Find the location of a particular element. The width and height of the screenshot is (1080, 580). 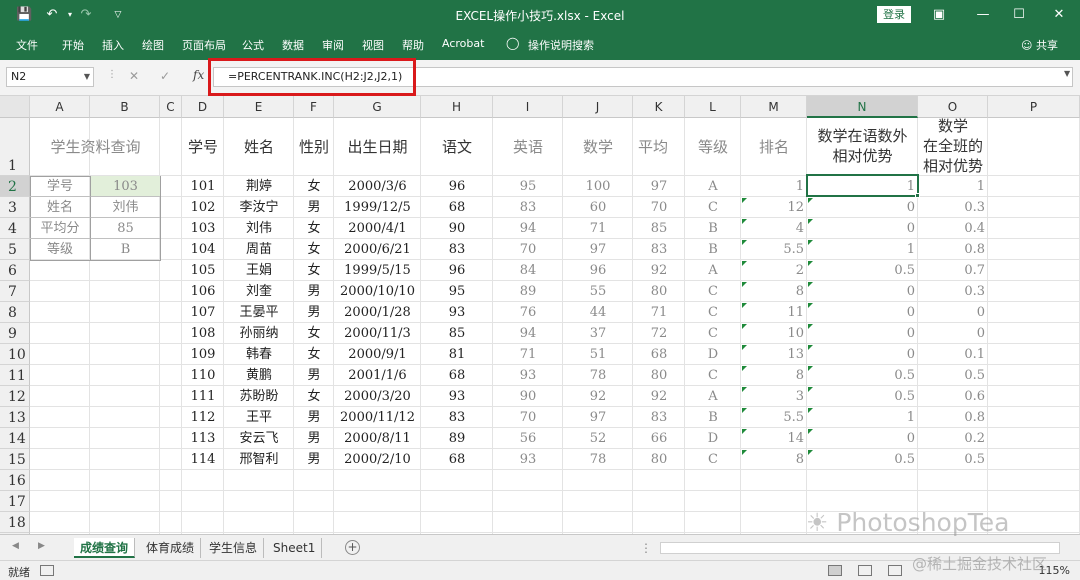

sheet-tab-scores-lookup: 成绩查询 is located at coordinates (105, 548).